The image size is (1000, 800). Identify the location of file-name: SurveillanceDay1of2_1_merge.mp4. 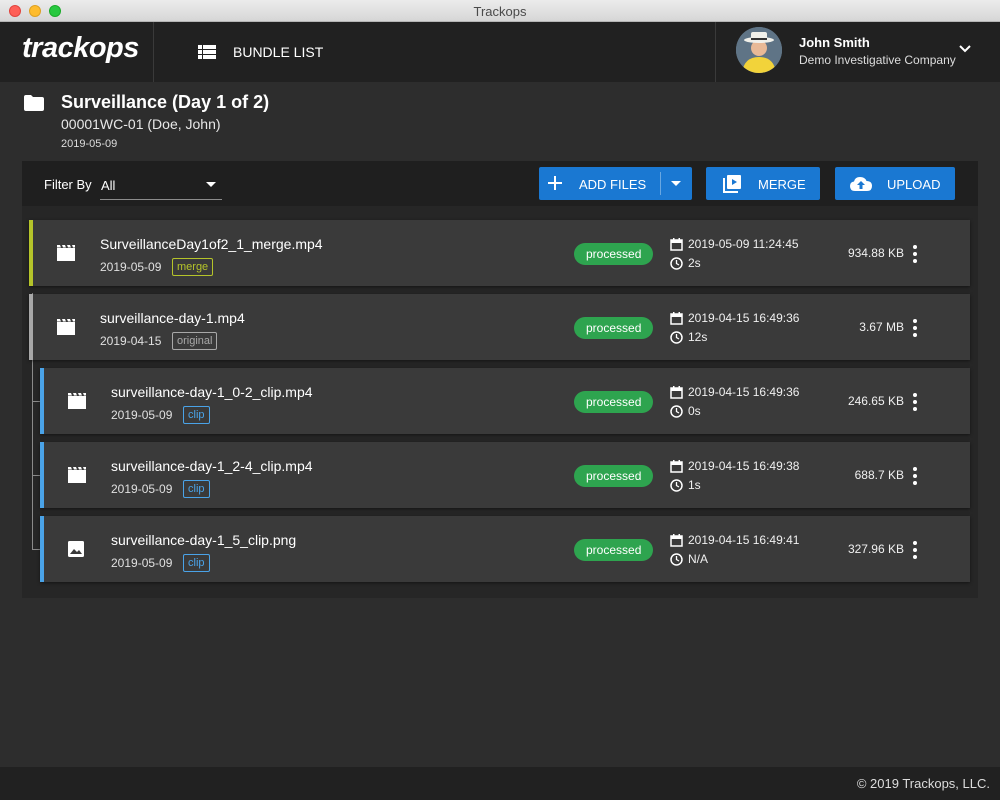
(211, 244).